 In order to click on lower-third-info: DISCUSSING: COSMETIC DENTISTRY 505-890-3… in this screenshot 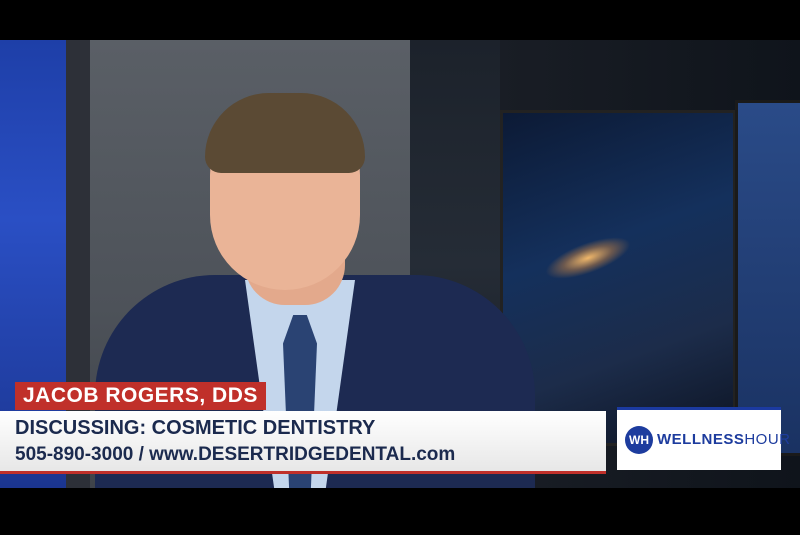, I will do `click(303, 442)`.